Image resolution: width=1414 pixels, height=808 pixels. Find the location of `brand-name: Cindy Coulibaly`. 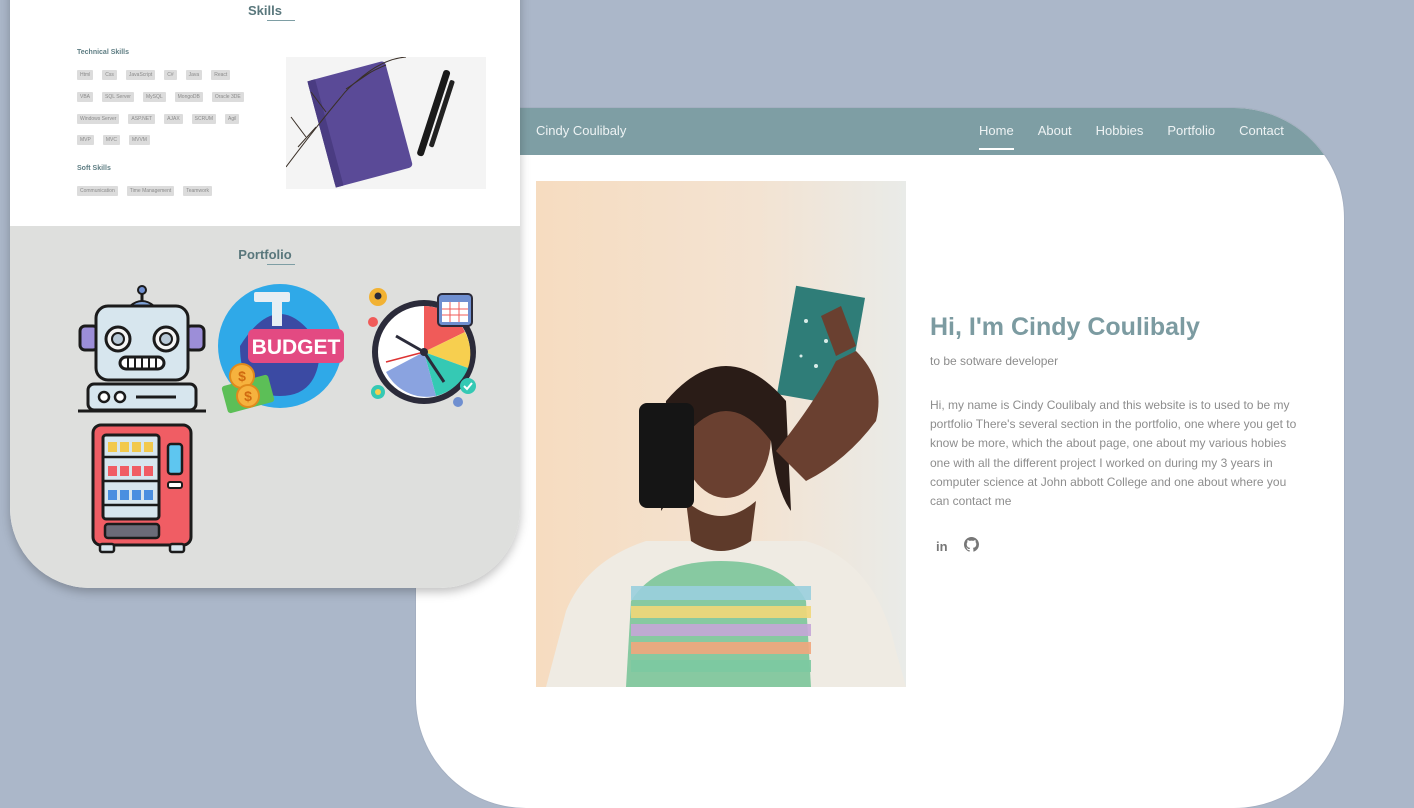

brand-name: Cindy Coulibaly is located at coordinates (581, 130).